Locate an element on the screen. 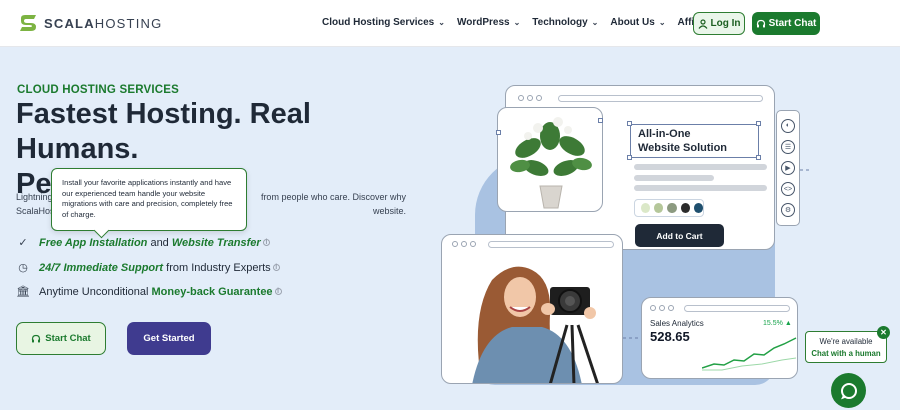 The height and width of the screenshot is (410, 900). arrow-up-icon: ▲ is located at coordinates (788, 323).